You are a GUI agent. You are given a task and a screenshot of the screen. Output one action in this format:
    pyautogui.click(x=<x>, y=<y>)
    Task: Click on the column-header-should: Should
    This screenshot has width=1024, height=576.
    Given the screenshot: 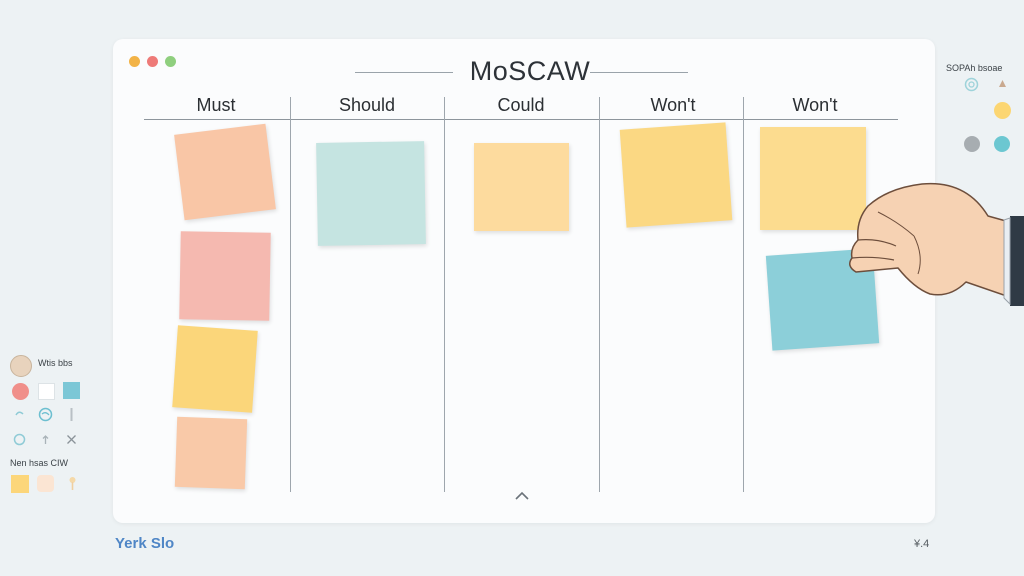 What is the action you would take?
    pyautogui.click(x=367, y=105)
    